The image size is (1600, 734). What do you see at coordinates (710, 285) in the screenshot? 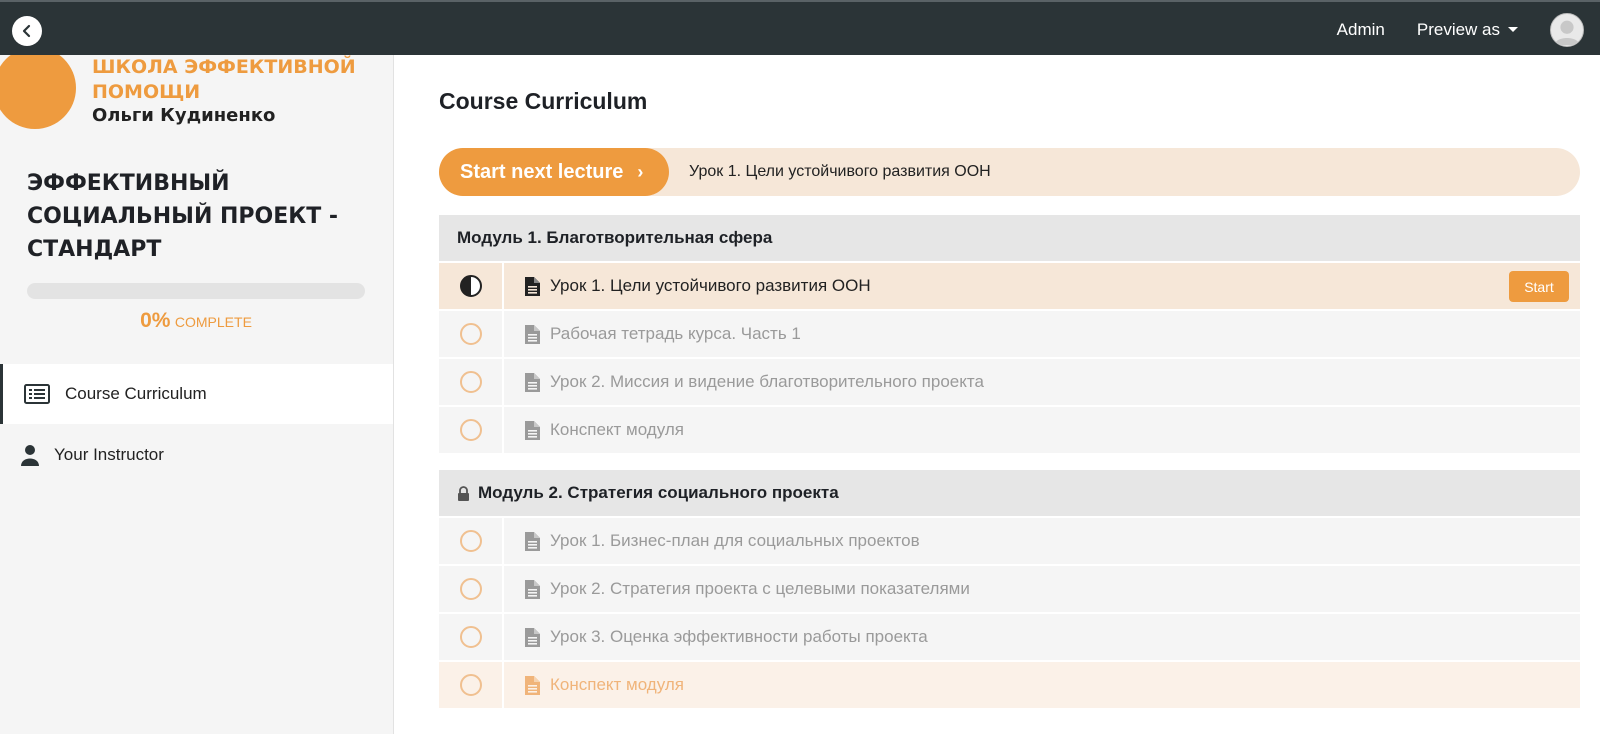
I see `lecture-title: Урок 1. Цели устойчивого развития ООН` at bounding box center [710, 285].